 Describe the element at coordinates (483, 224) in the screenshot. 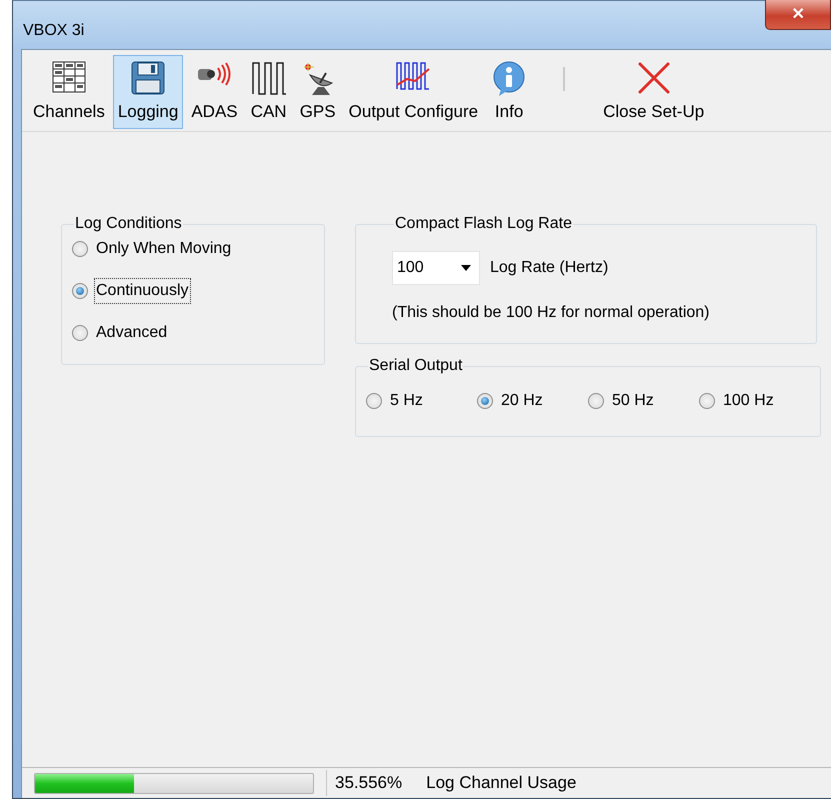

I see `group-title: Compact Flash Log Rate` at that location.